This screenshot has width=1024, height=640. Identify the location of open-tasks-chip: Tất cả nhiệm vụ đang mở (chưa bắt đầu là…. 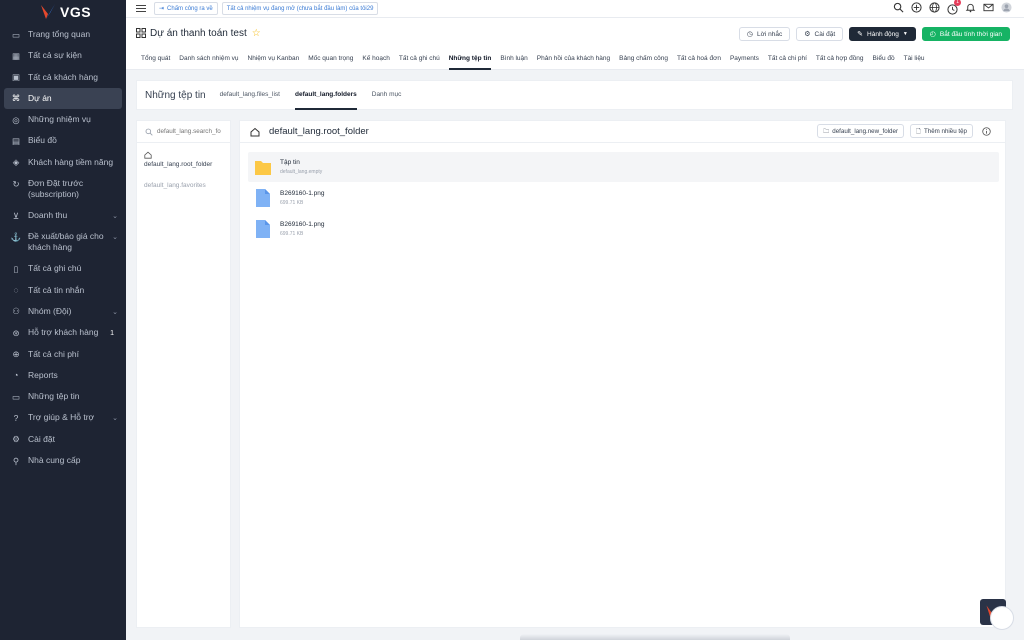
(300, 8).